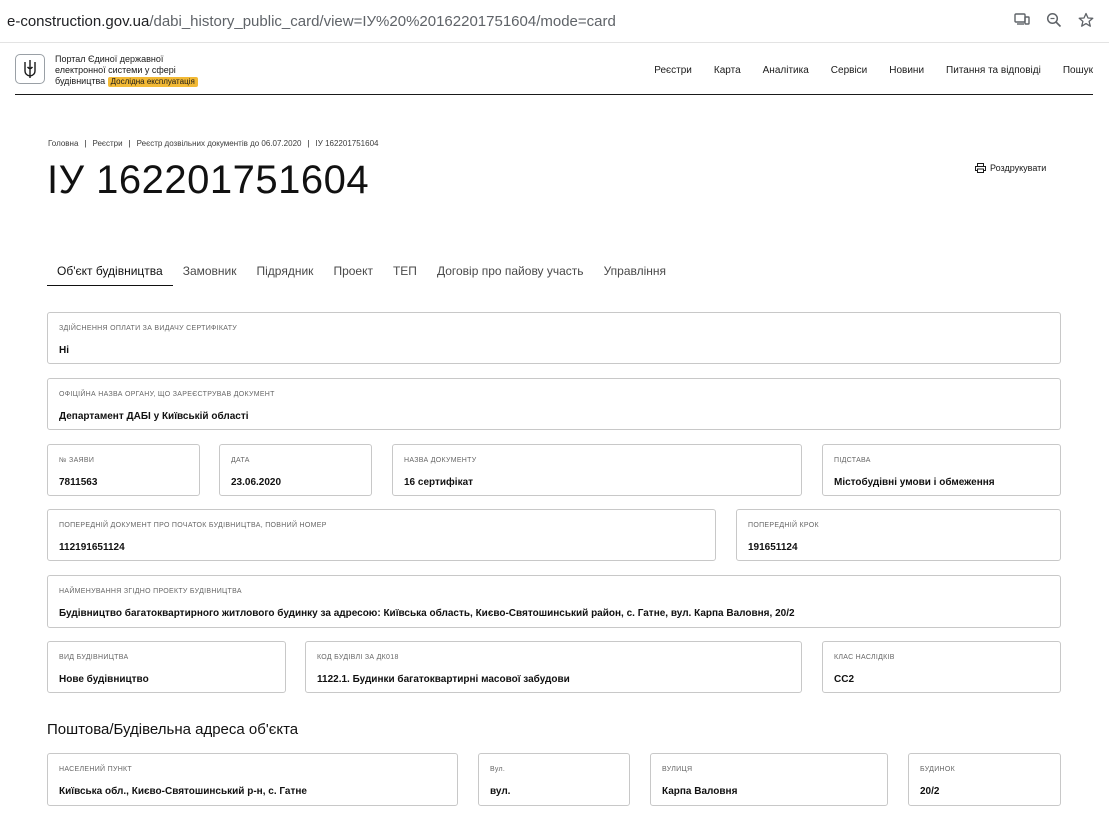 This screenshot has width=1109, height=828. I want to click on field-value: 16 сертифікат, so click(439, 482).